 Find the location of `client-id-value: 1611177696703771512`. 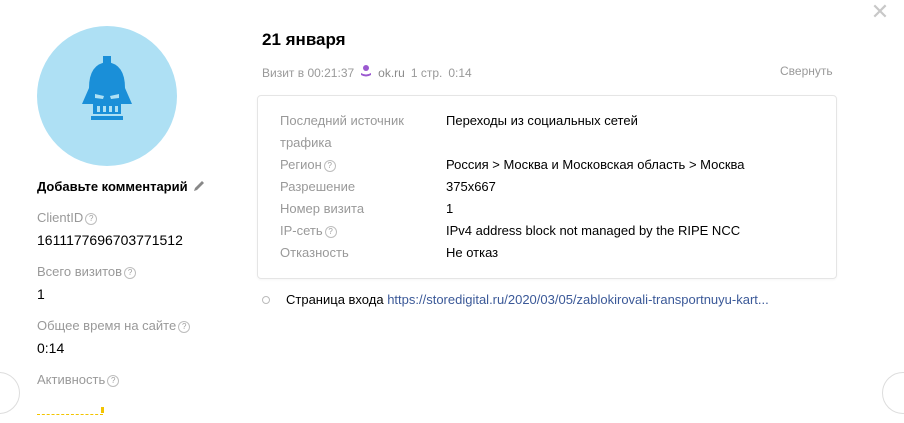

client-id-value: 1611177696703771512 is located at coordinates (110, 240).